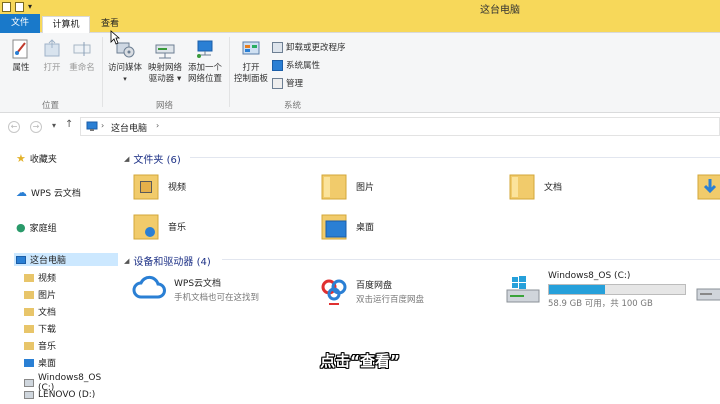  I want to click on rename-button: 重命名, so click(82, 55).